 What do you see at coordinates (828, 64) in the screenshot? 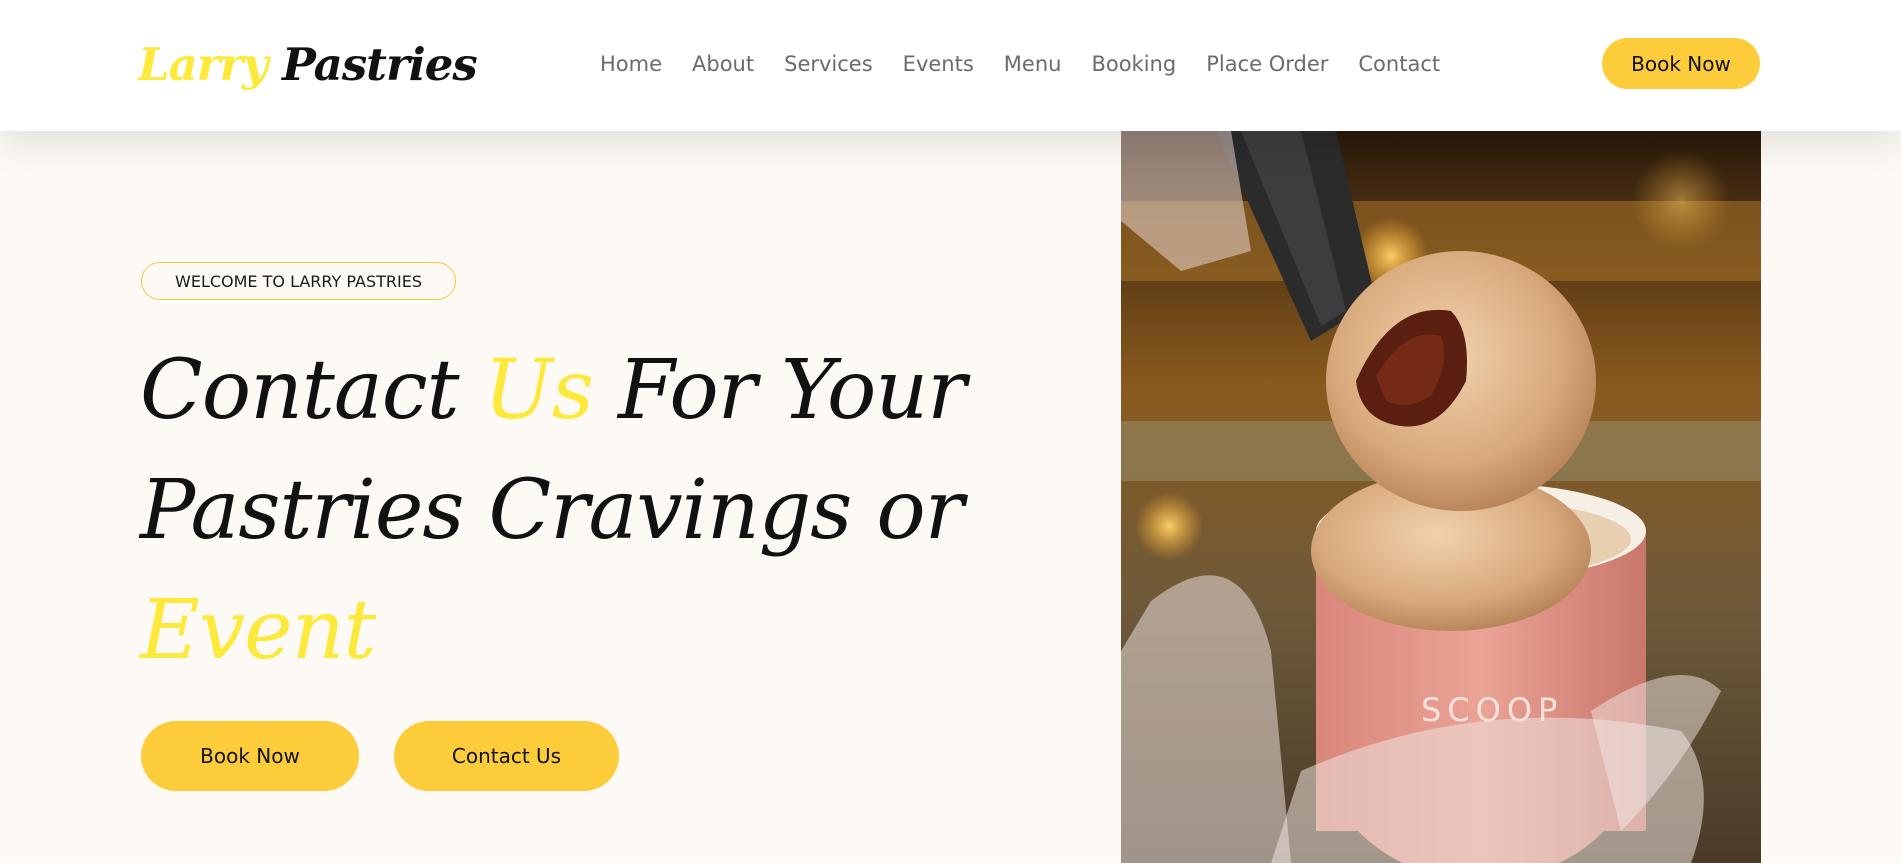
I see `nav-services: Services` at bounding box center [828, 64].